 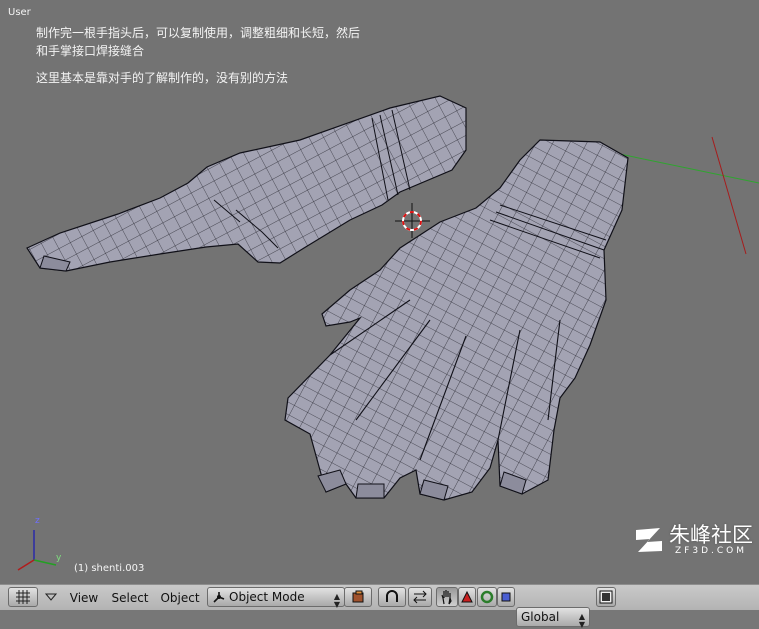 What do you see at coordinates (198, 42) in the screenshot?
I see `annotation-text: 制作完一根手指头后，可以复制使用，调整粗细和长短，然后和手掌接口焊接缝合` at bounding box center [198, 42].